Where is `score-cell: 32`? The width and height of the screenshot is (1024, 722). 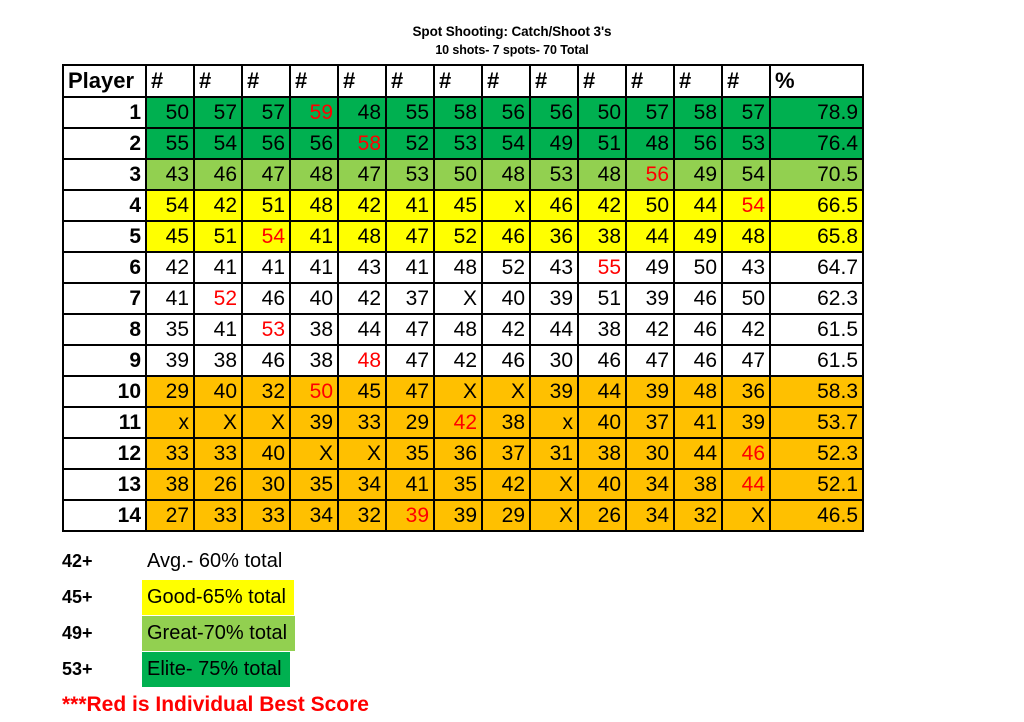
score-cell: 32 is located at coordinates (362, 515).